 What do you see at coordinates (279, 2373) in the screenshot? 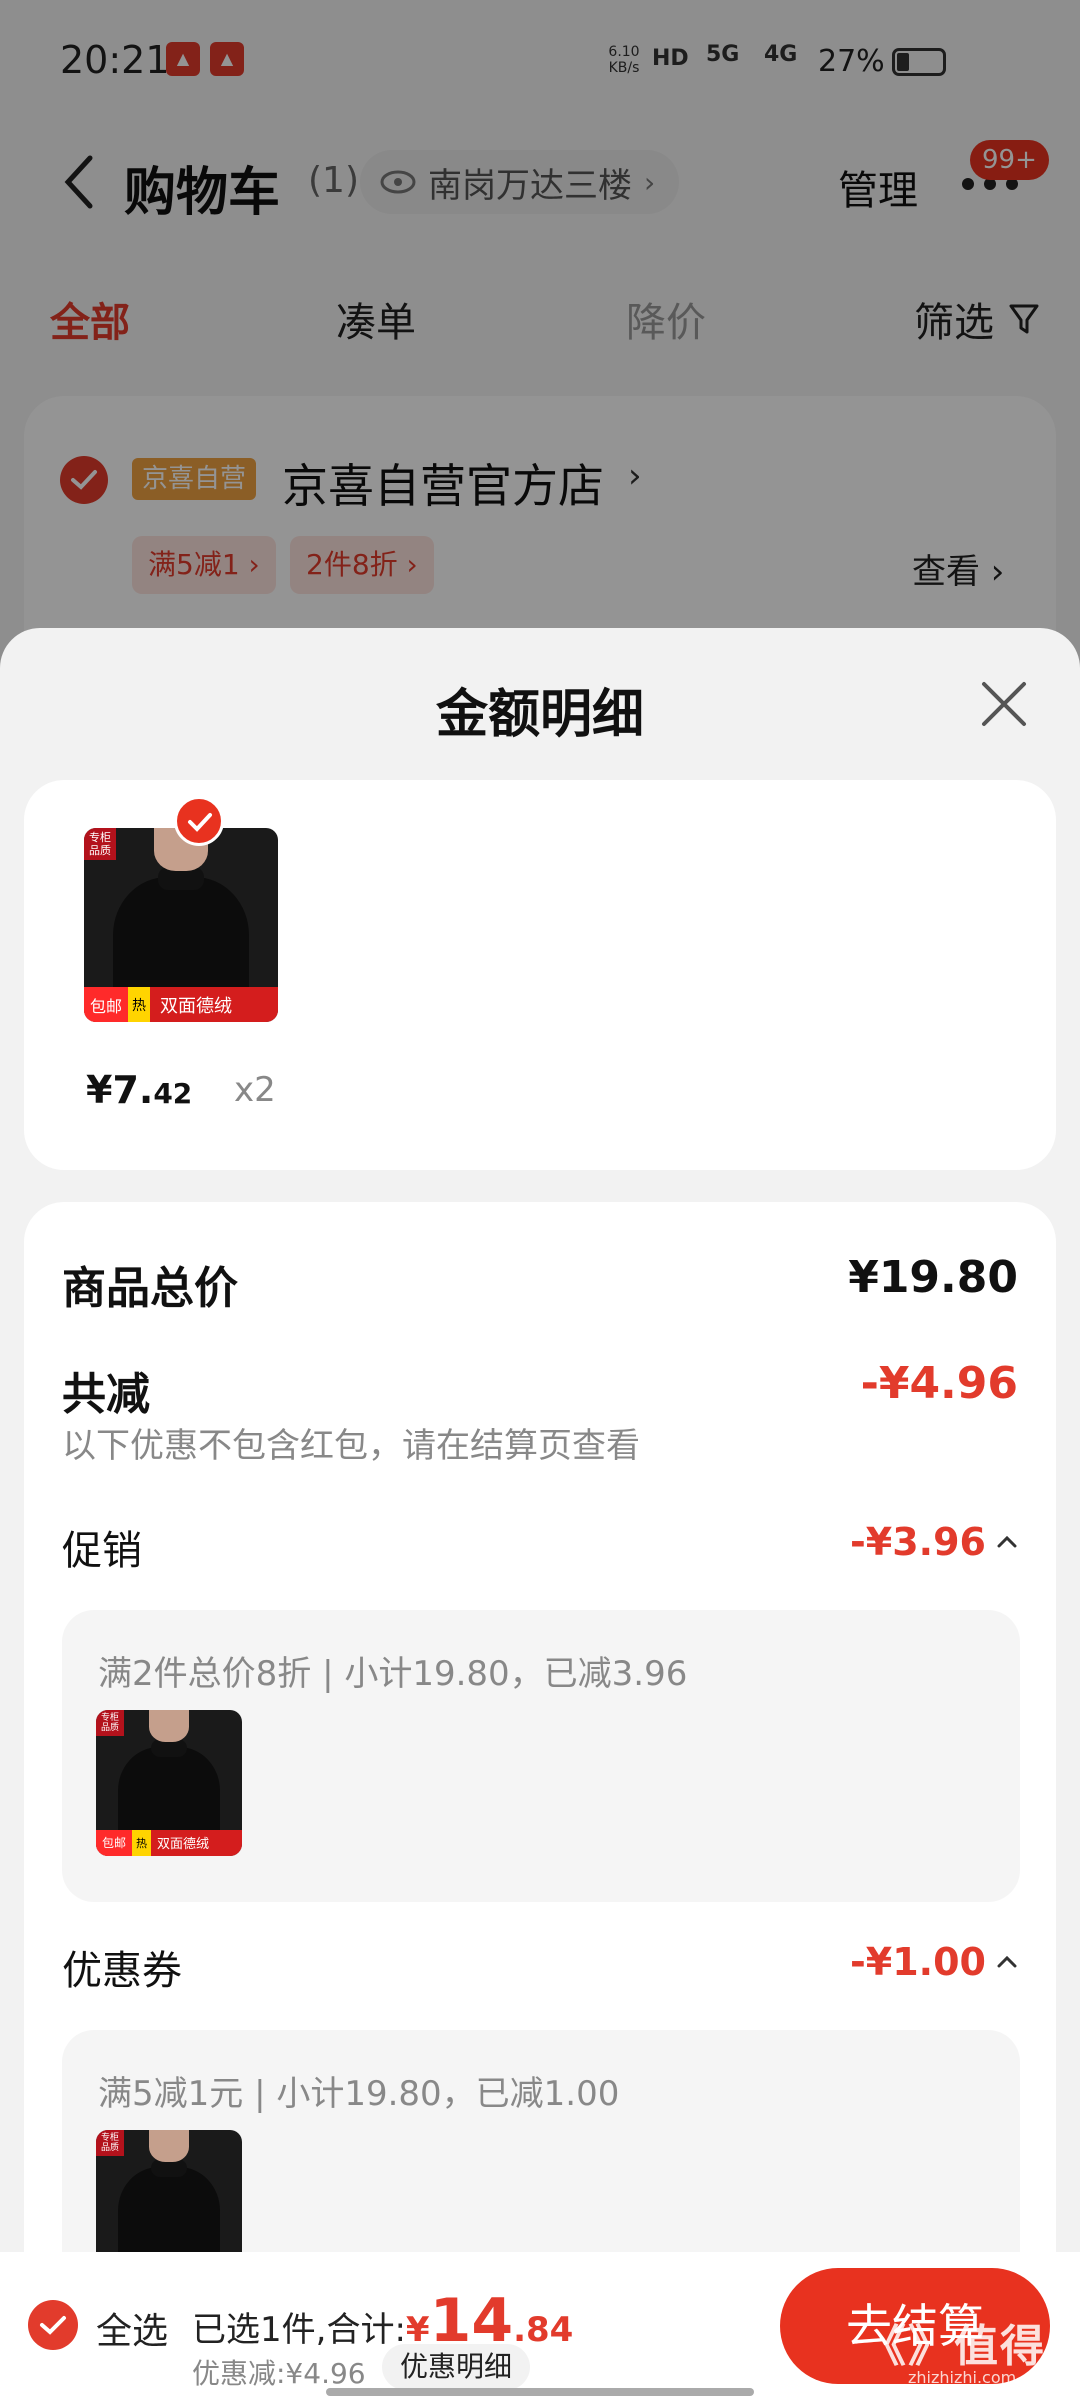
I see `discount-note: 优惠减:¥4.96` at bounding box center [279, 2373].